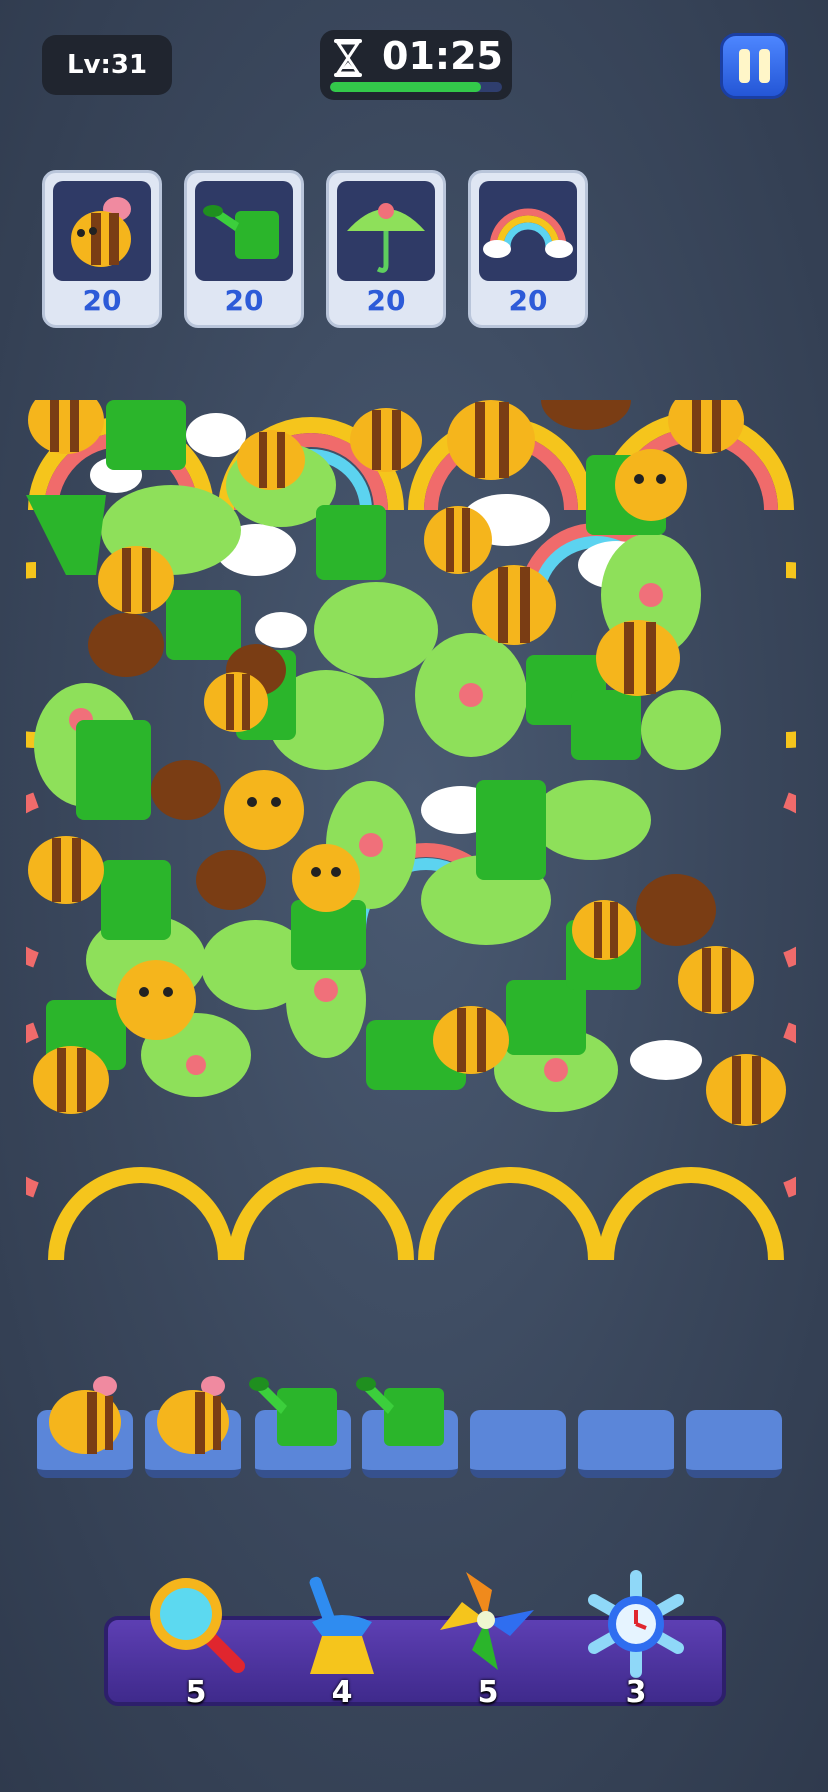  I want to click on goal-card-rainbow: 20, so click(528, 249).